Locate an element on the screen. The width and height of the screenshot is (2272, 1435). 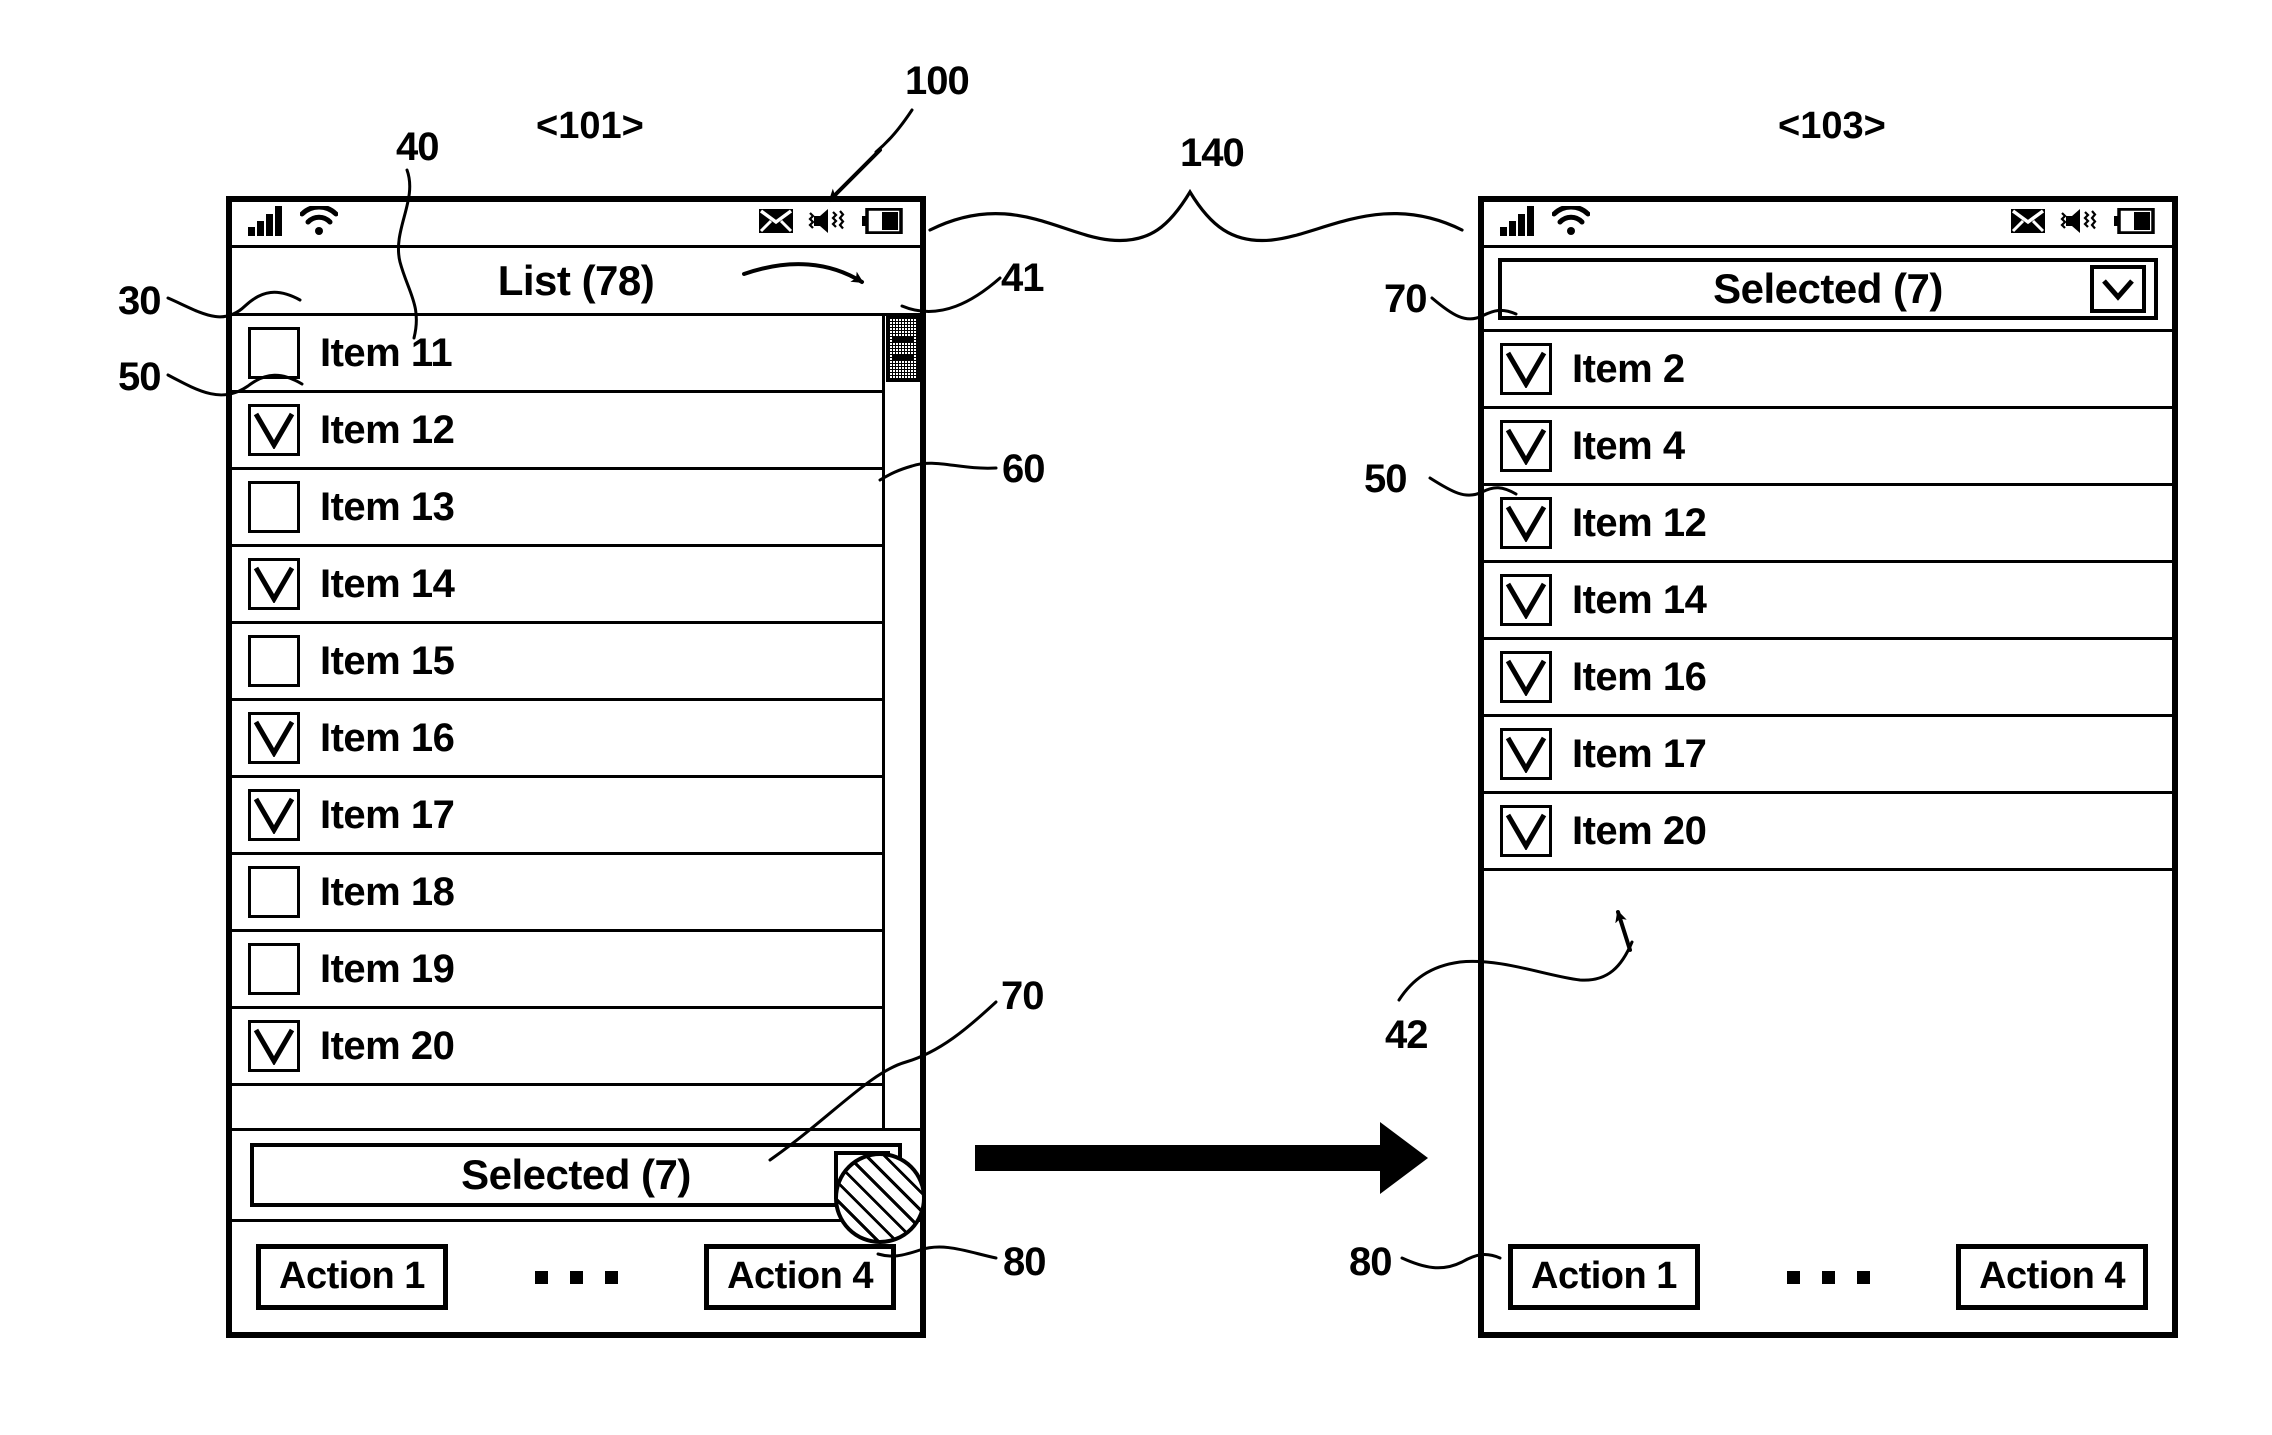
list-item-label: Item 4 is located at coordinates (1628, 446).